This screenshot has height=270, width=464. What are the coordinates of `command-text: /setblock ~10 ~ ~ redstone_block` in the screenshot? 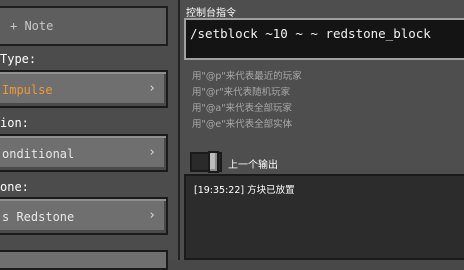 It's located at (310, 33).